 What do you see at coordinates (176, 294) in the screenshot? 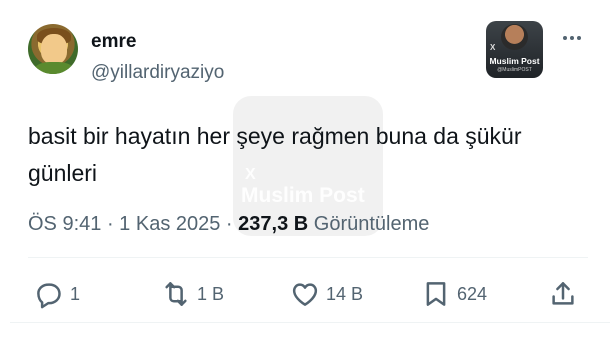
I see `retweet-icon` at bounding box center [176, 294].